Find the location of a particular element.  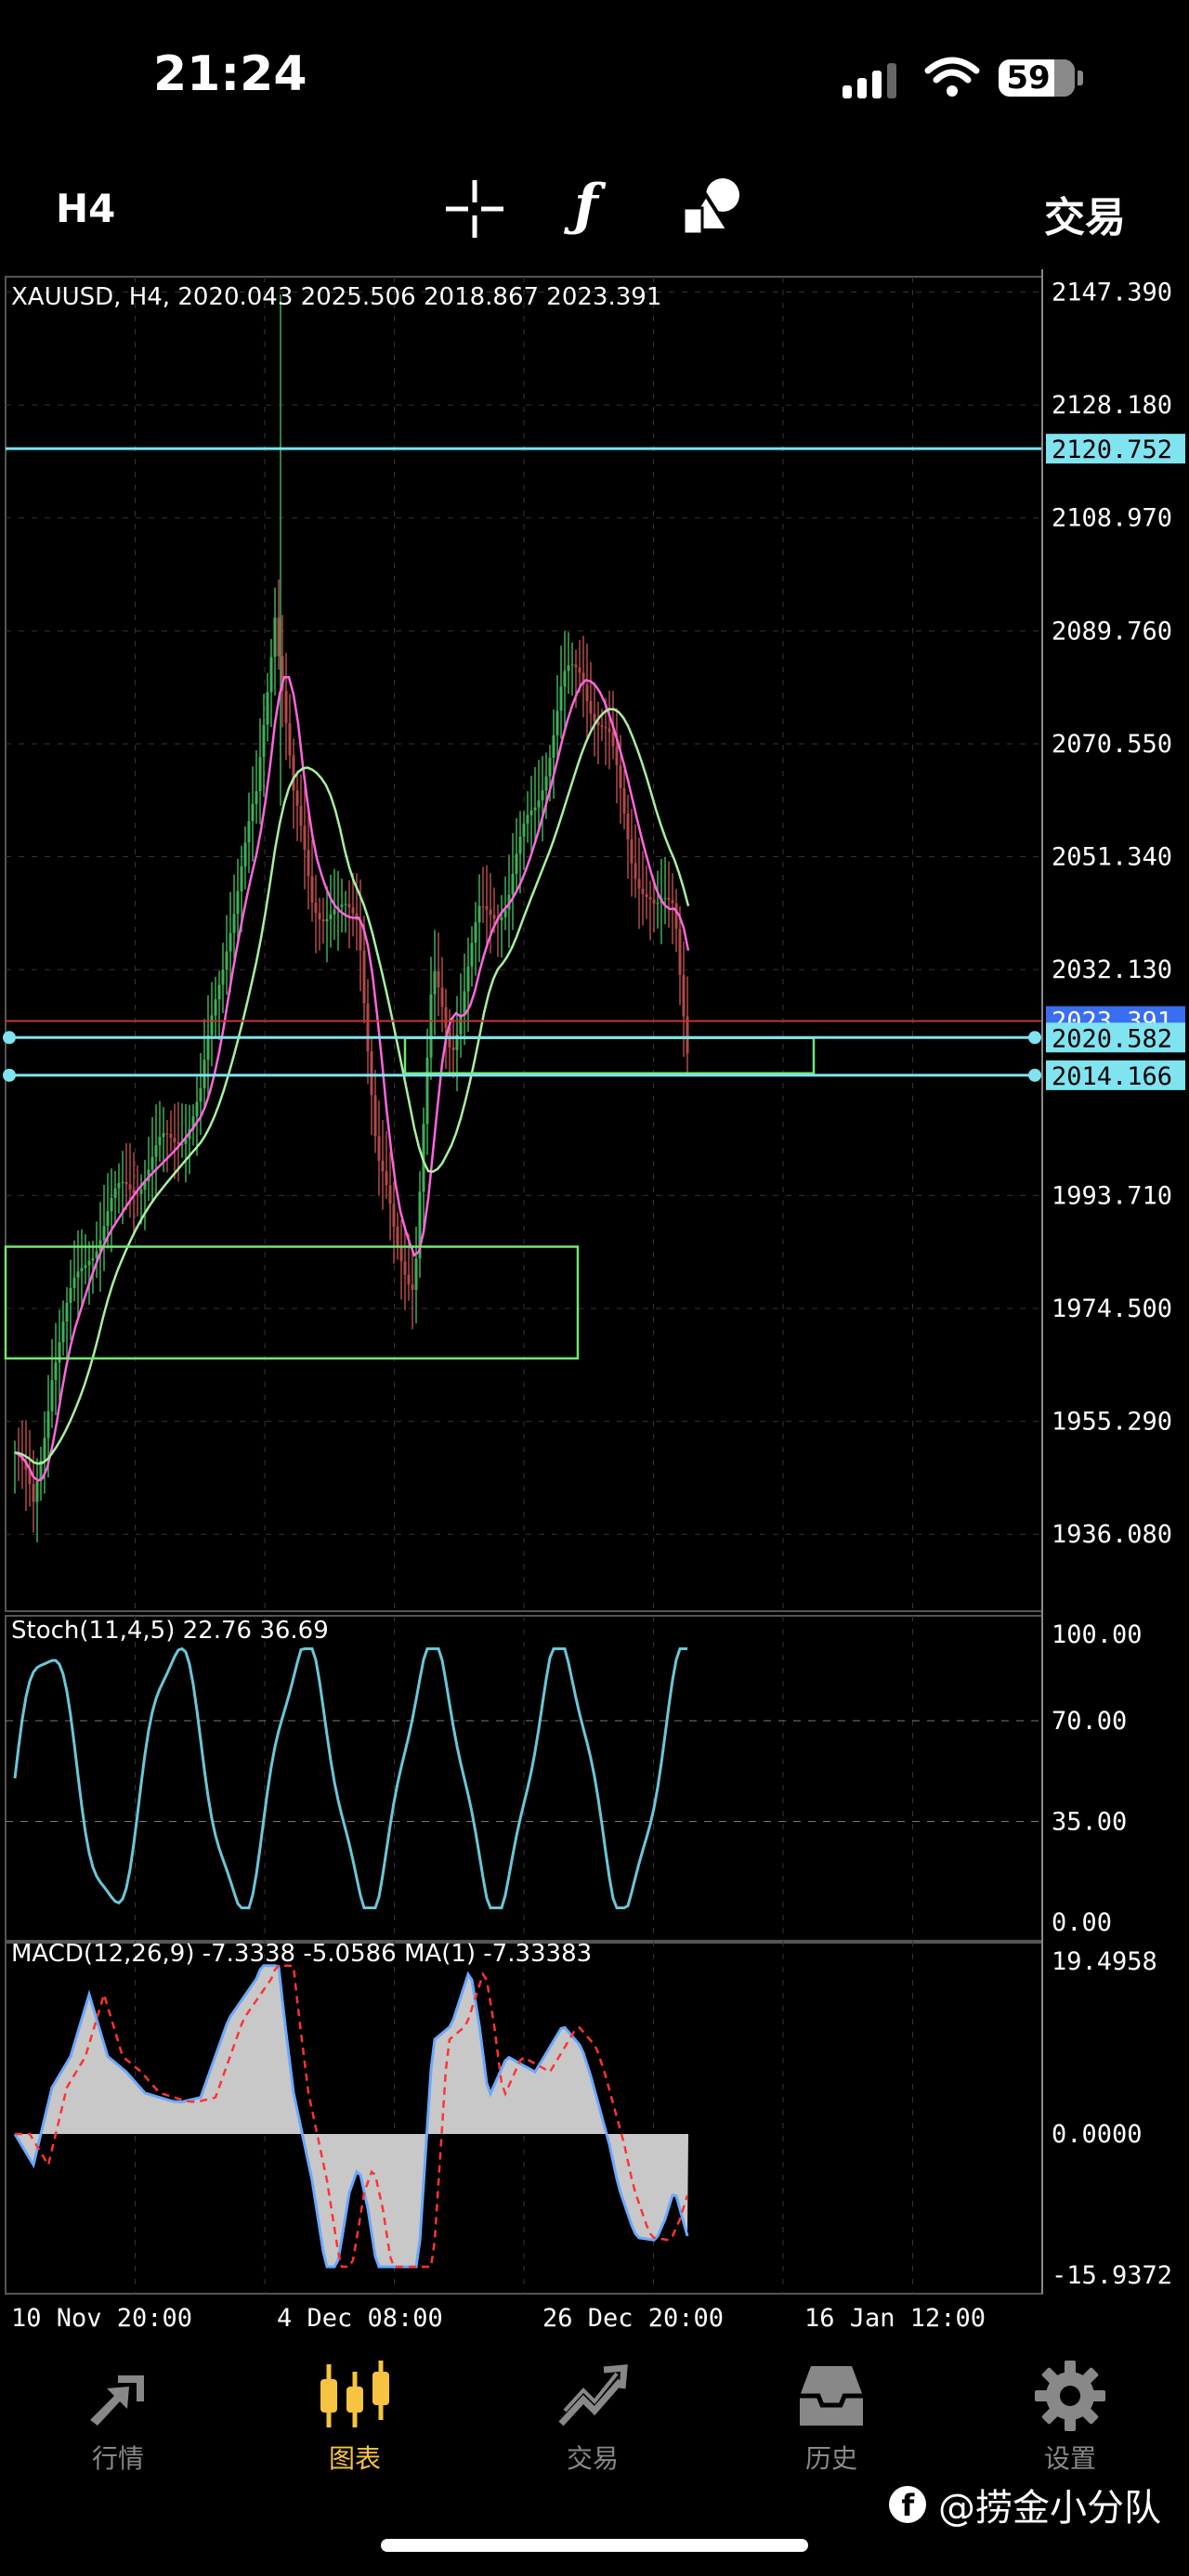

objects-icon is located at coordinates (712, 207).